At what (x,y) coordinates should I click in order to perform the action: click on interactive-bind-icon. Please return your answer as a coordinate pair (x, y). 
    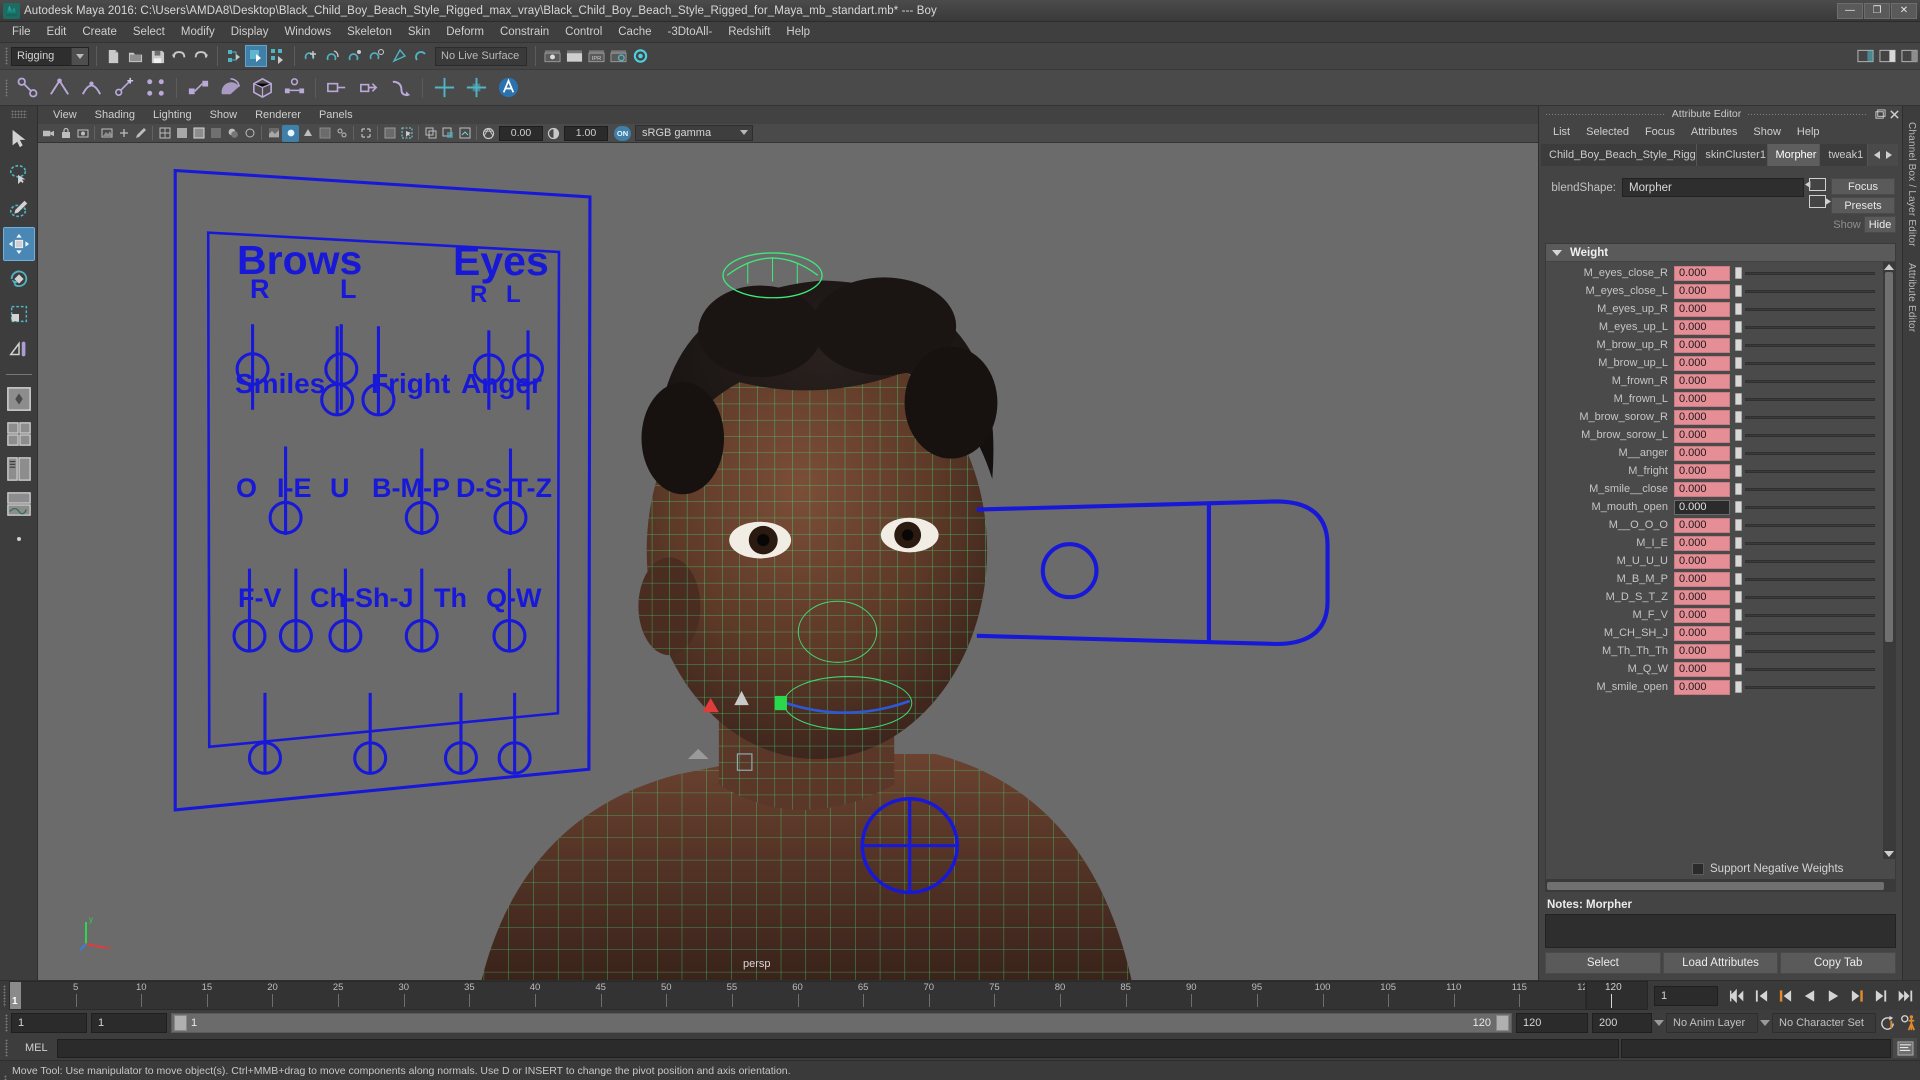
    Looking at the image, I should click on (294, 88).